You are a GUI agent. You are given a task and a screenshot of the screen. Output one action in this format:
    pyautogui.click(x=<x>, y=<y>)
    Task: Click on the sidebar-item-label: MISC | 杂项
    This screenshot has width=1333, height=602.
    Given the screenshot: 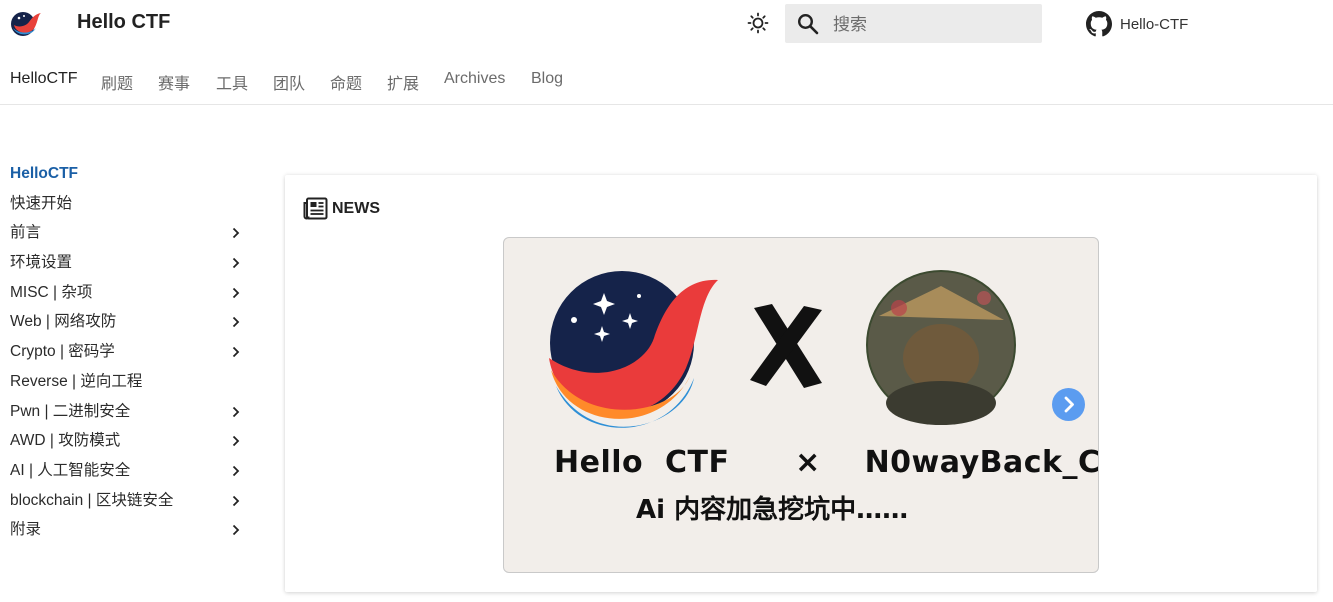 What is the action you would take?
    pyautogui.click(x=51, y=292)
    